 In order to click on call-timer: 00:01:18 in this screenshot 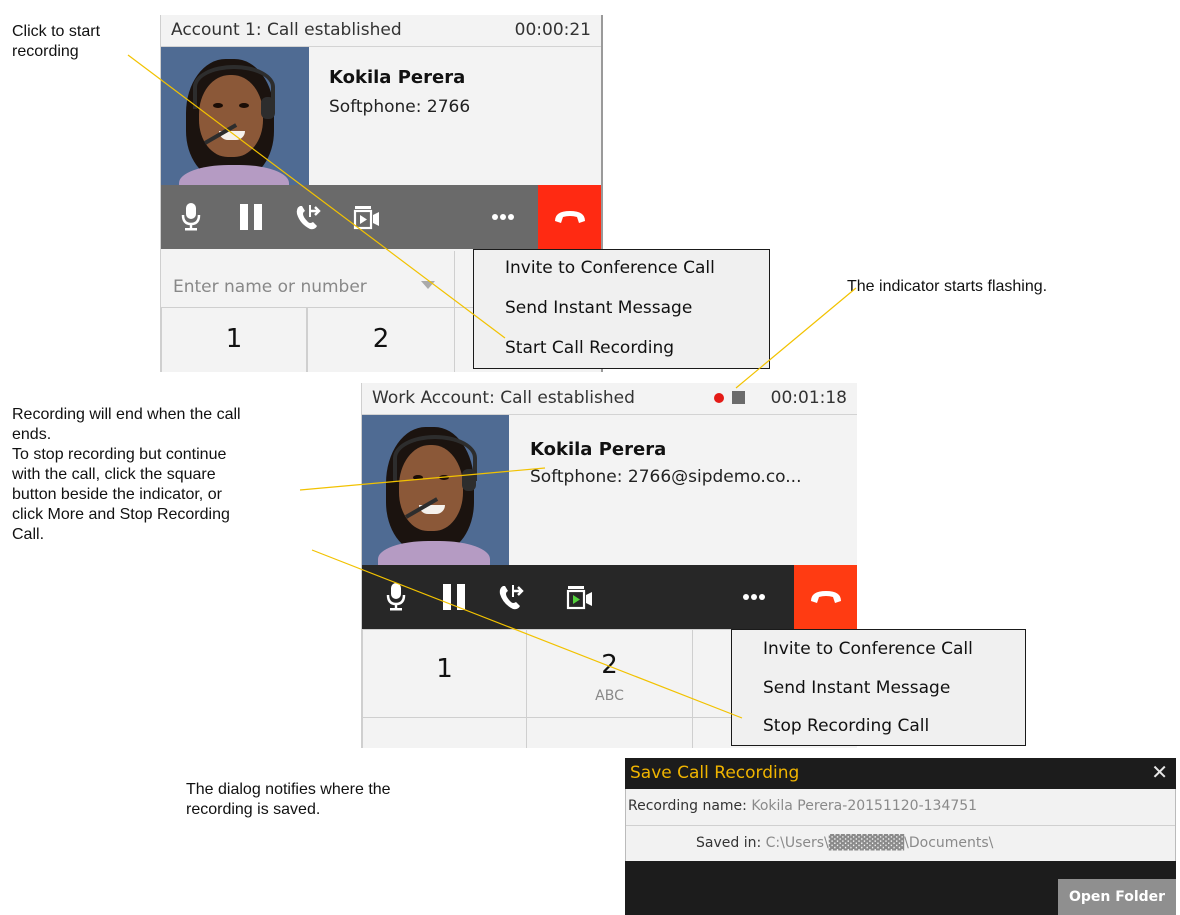, I will do `click(808, 398)`.